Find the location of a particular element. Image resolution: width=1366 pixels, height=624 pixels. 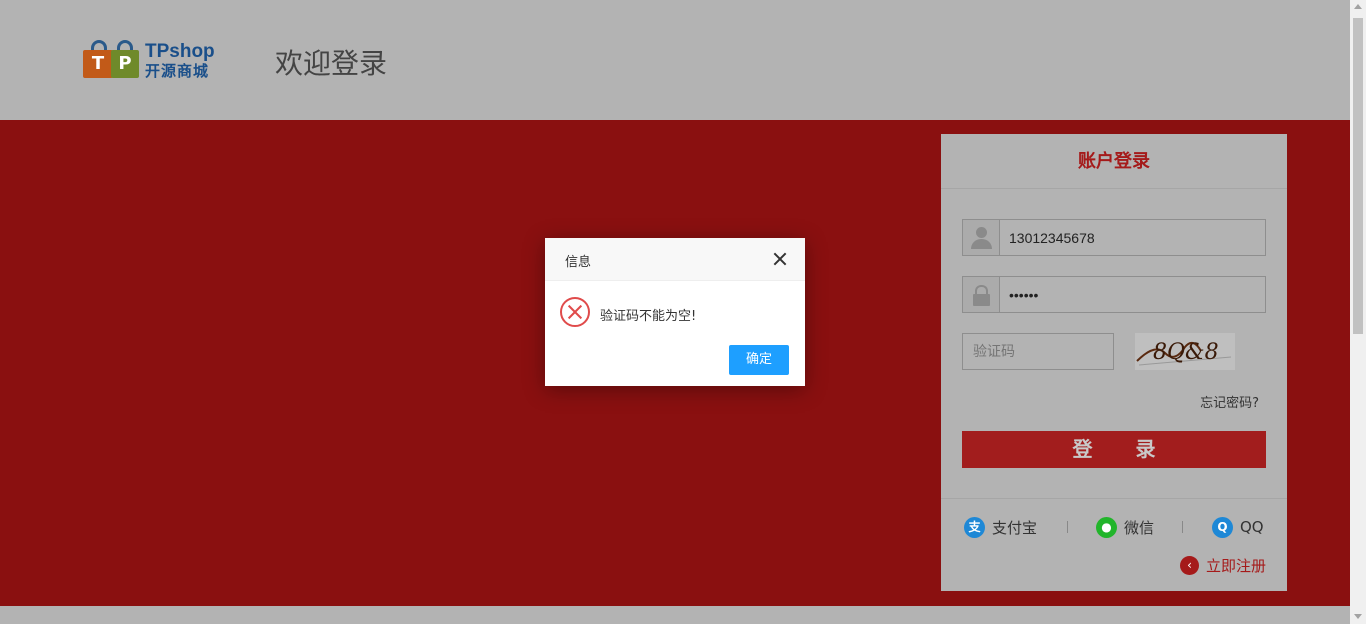

password-field is located at coordinates (1114, 294).